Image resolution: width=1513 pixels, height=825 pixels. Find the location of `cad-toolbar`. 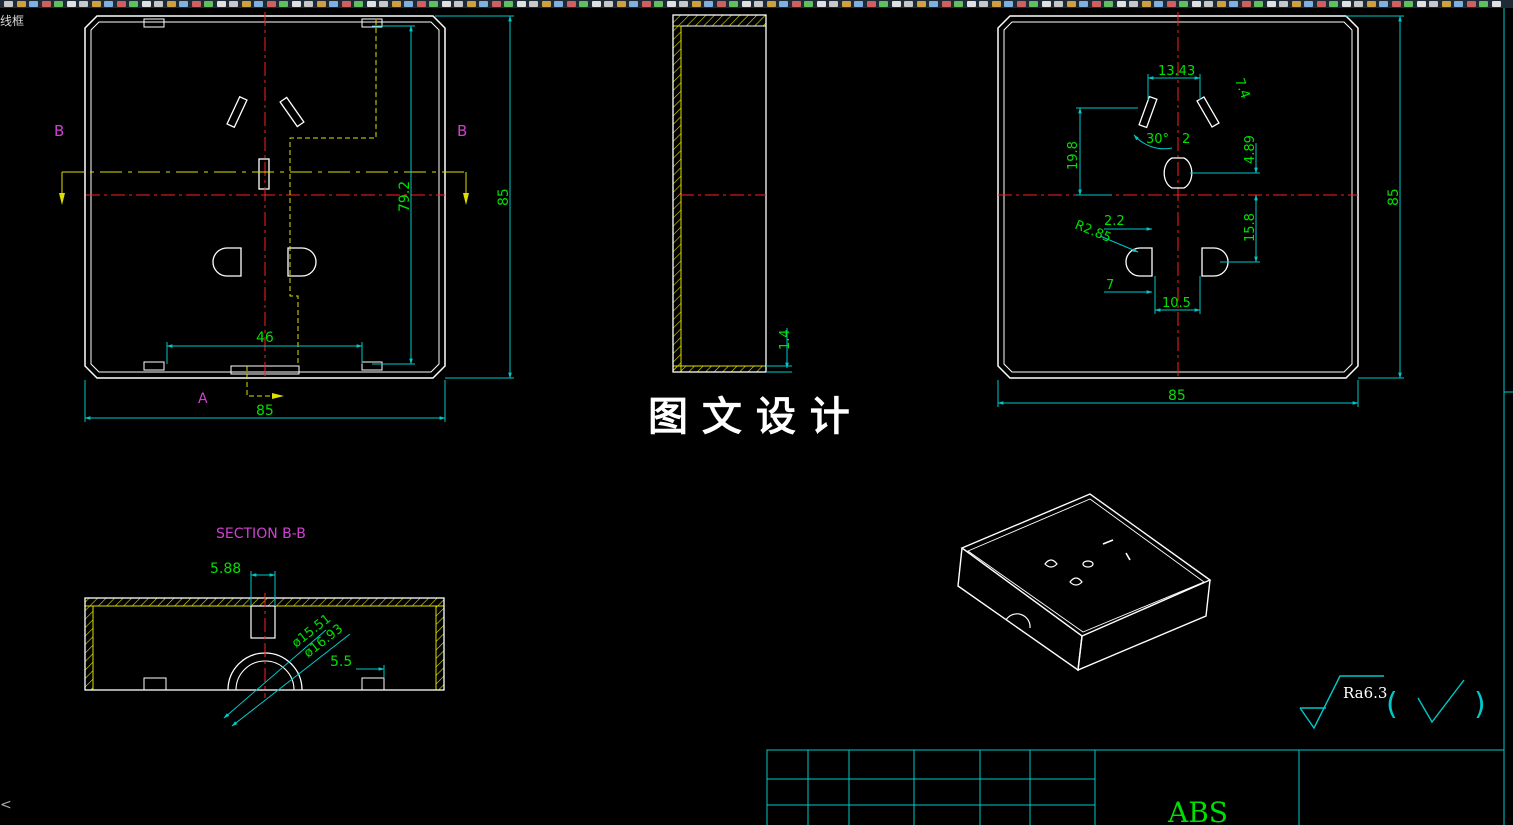

cad-toolbar is located at coordinates (756, 4).